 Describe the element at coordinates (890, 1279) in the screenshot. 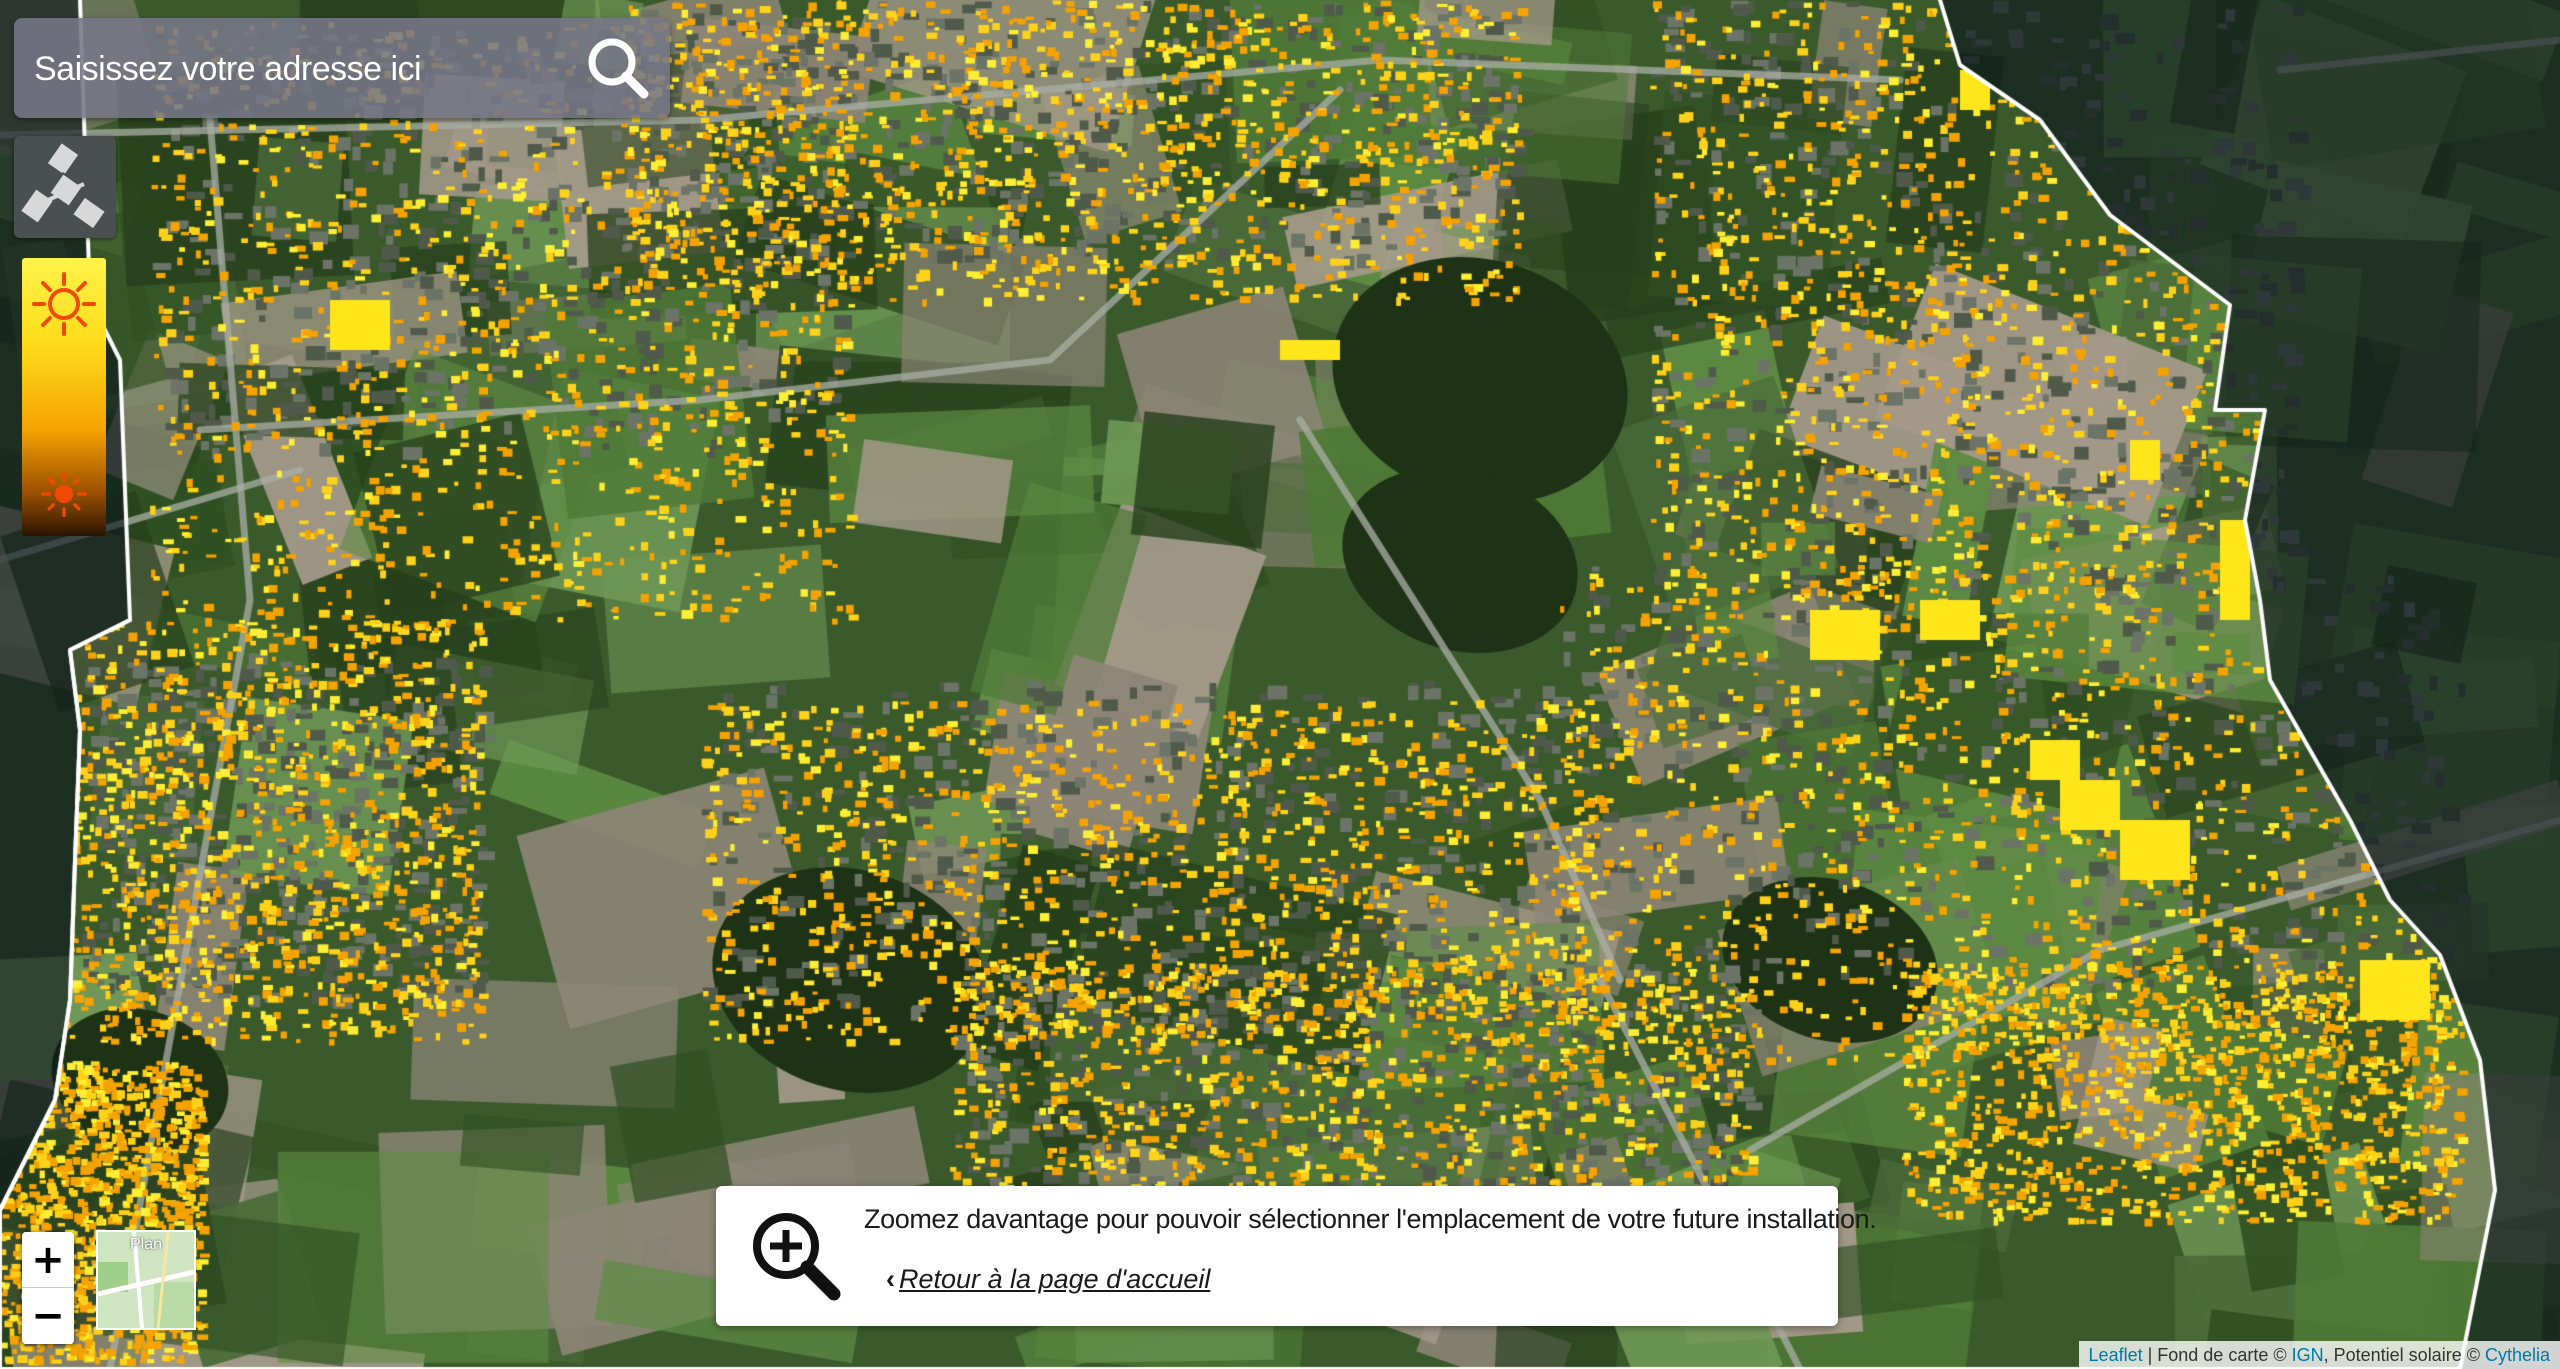

I see `chevron-left-icon: ‹` at that location.